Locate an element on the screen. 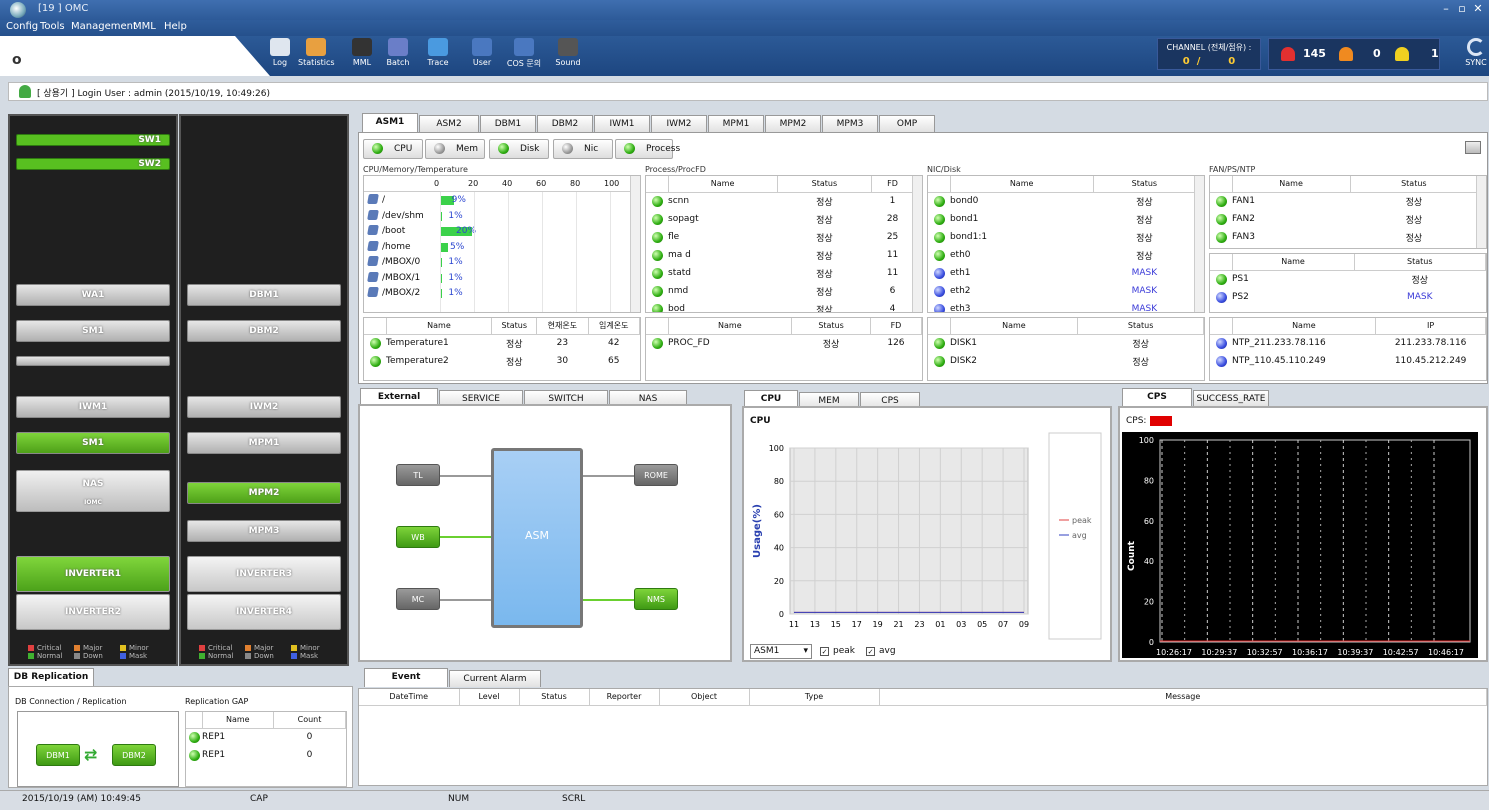 This screenshot has width=1489, height=810. table-row: FAN1 정상 is located at coordinates (1344, 201).